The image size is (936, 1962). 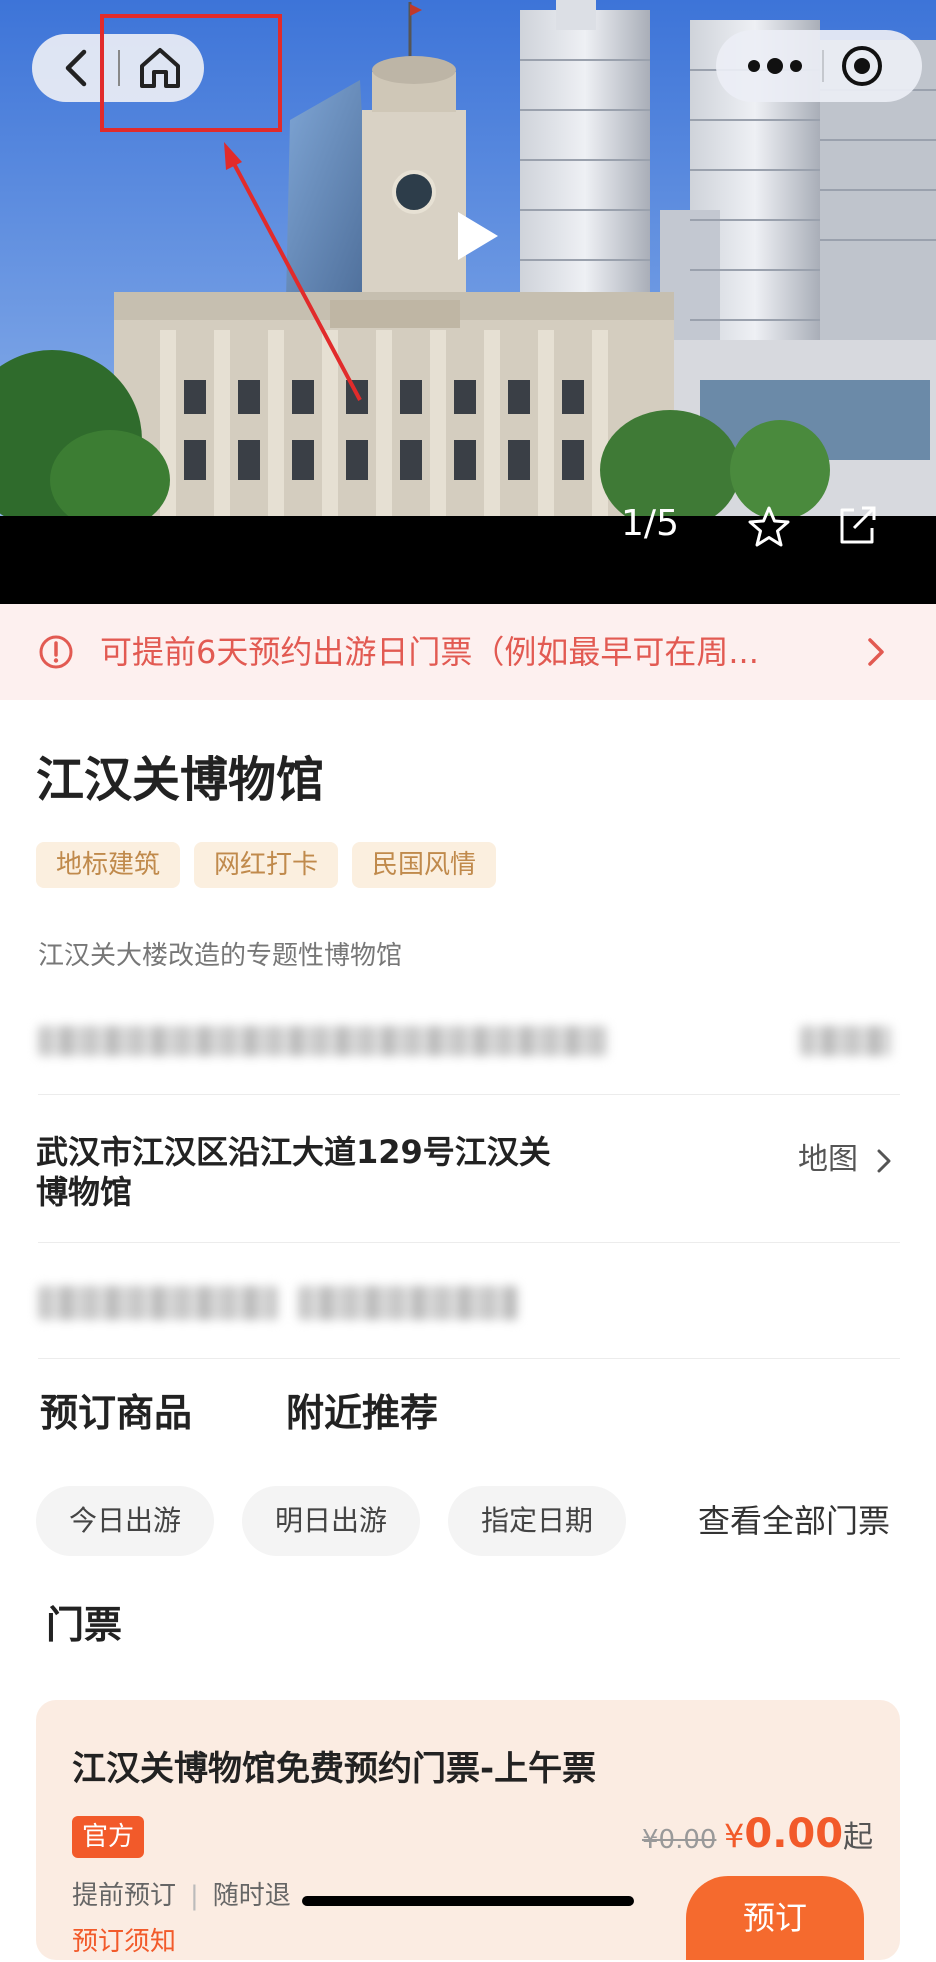 What do you see at coordinates (108, 865) in the screenshot?
I see `tag-landmark: 地标建筑` at bounding box center [108, 865].